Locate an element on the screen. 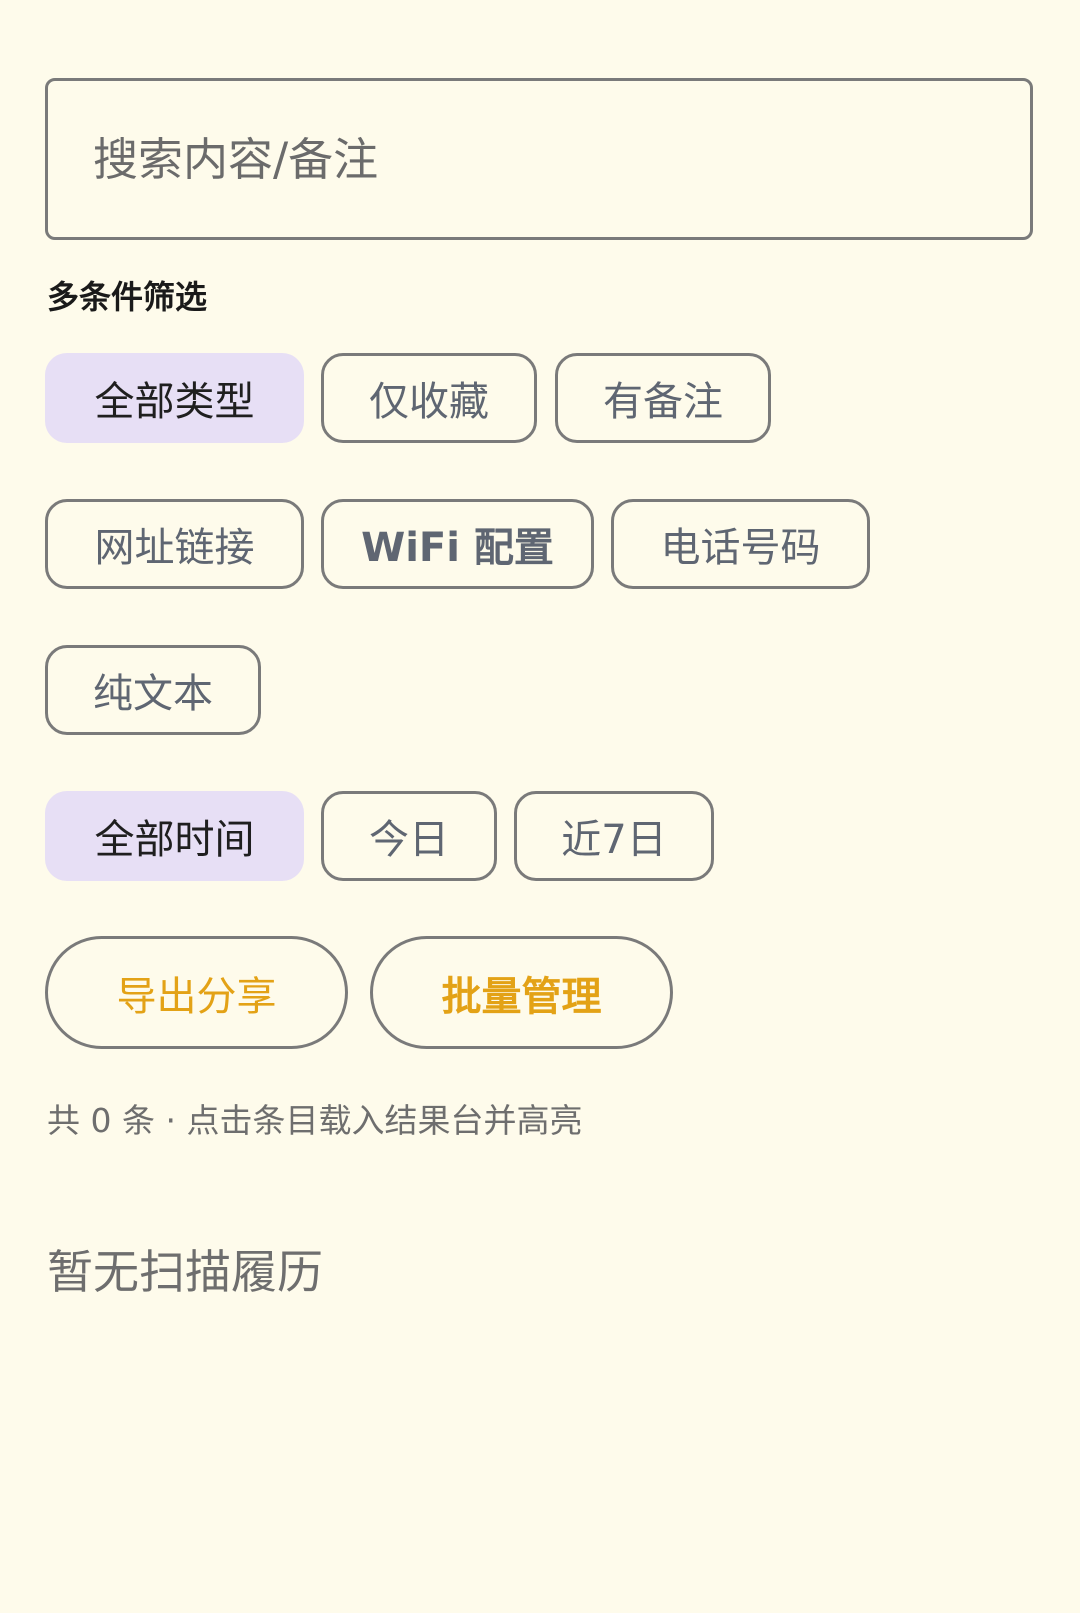  chip-last-7-days: 近7日 is located at coordinates (614, 836).